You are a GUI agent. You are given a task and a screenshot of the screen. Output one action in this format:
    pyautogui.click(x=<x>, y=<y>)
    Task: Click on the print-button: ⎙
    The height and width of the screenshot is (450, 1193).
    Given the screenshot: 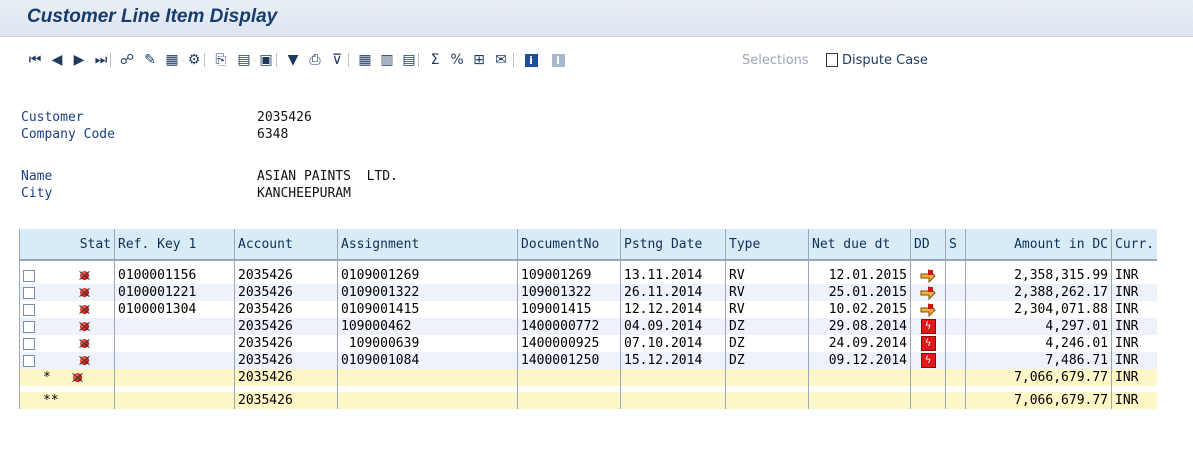 What is the action you would take?
    pyautogui.click(x=315, y=60)
    